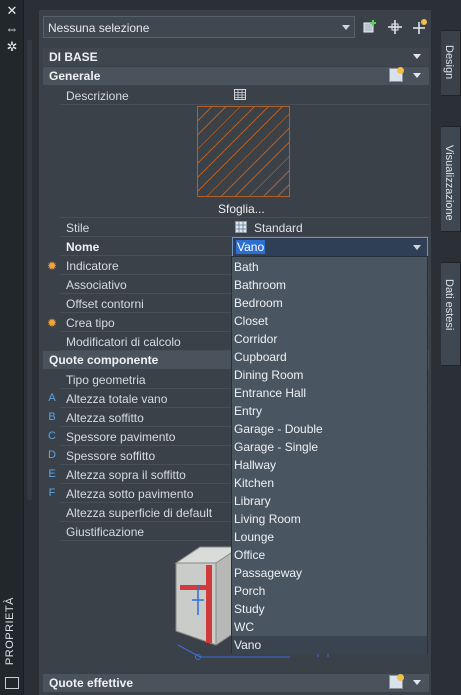 This screenshot has height=695, width=461. What do you see at coordinates (329, 609) in the screenshot?
I see `list-item: Study` at bounding box center [329, 609].